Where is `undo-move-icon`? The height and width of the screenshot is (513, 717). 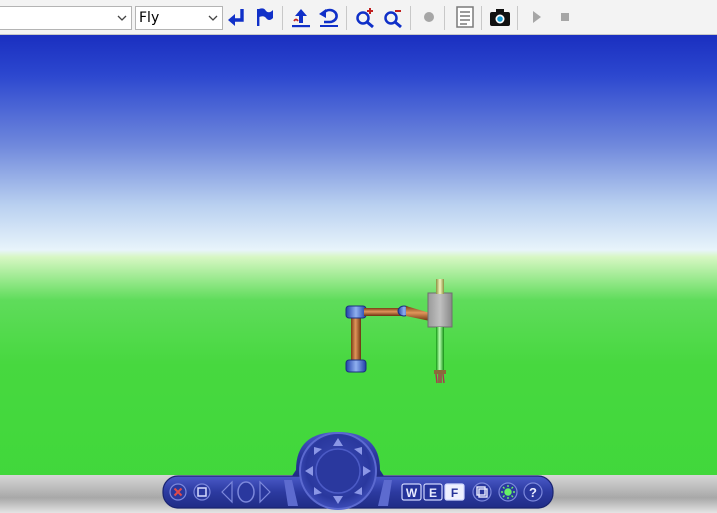
undo-move-icon is located at coordinates (328, 17).